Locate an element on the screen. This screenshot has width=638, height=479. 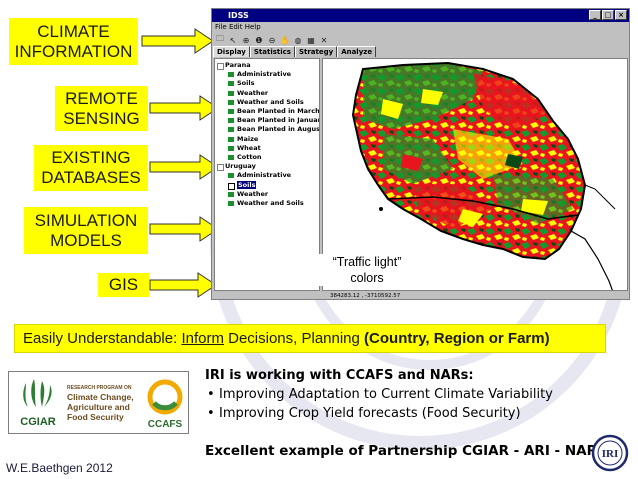
cgiar-logo: CGIAR is located at coordinates (38, 403).